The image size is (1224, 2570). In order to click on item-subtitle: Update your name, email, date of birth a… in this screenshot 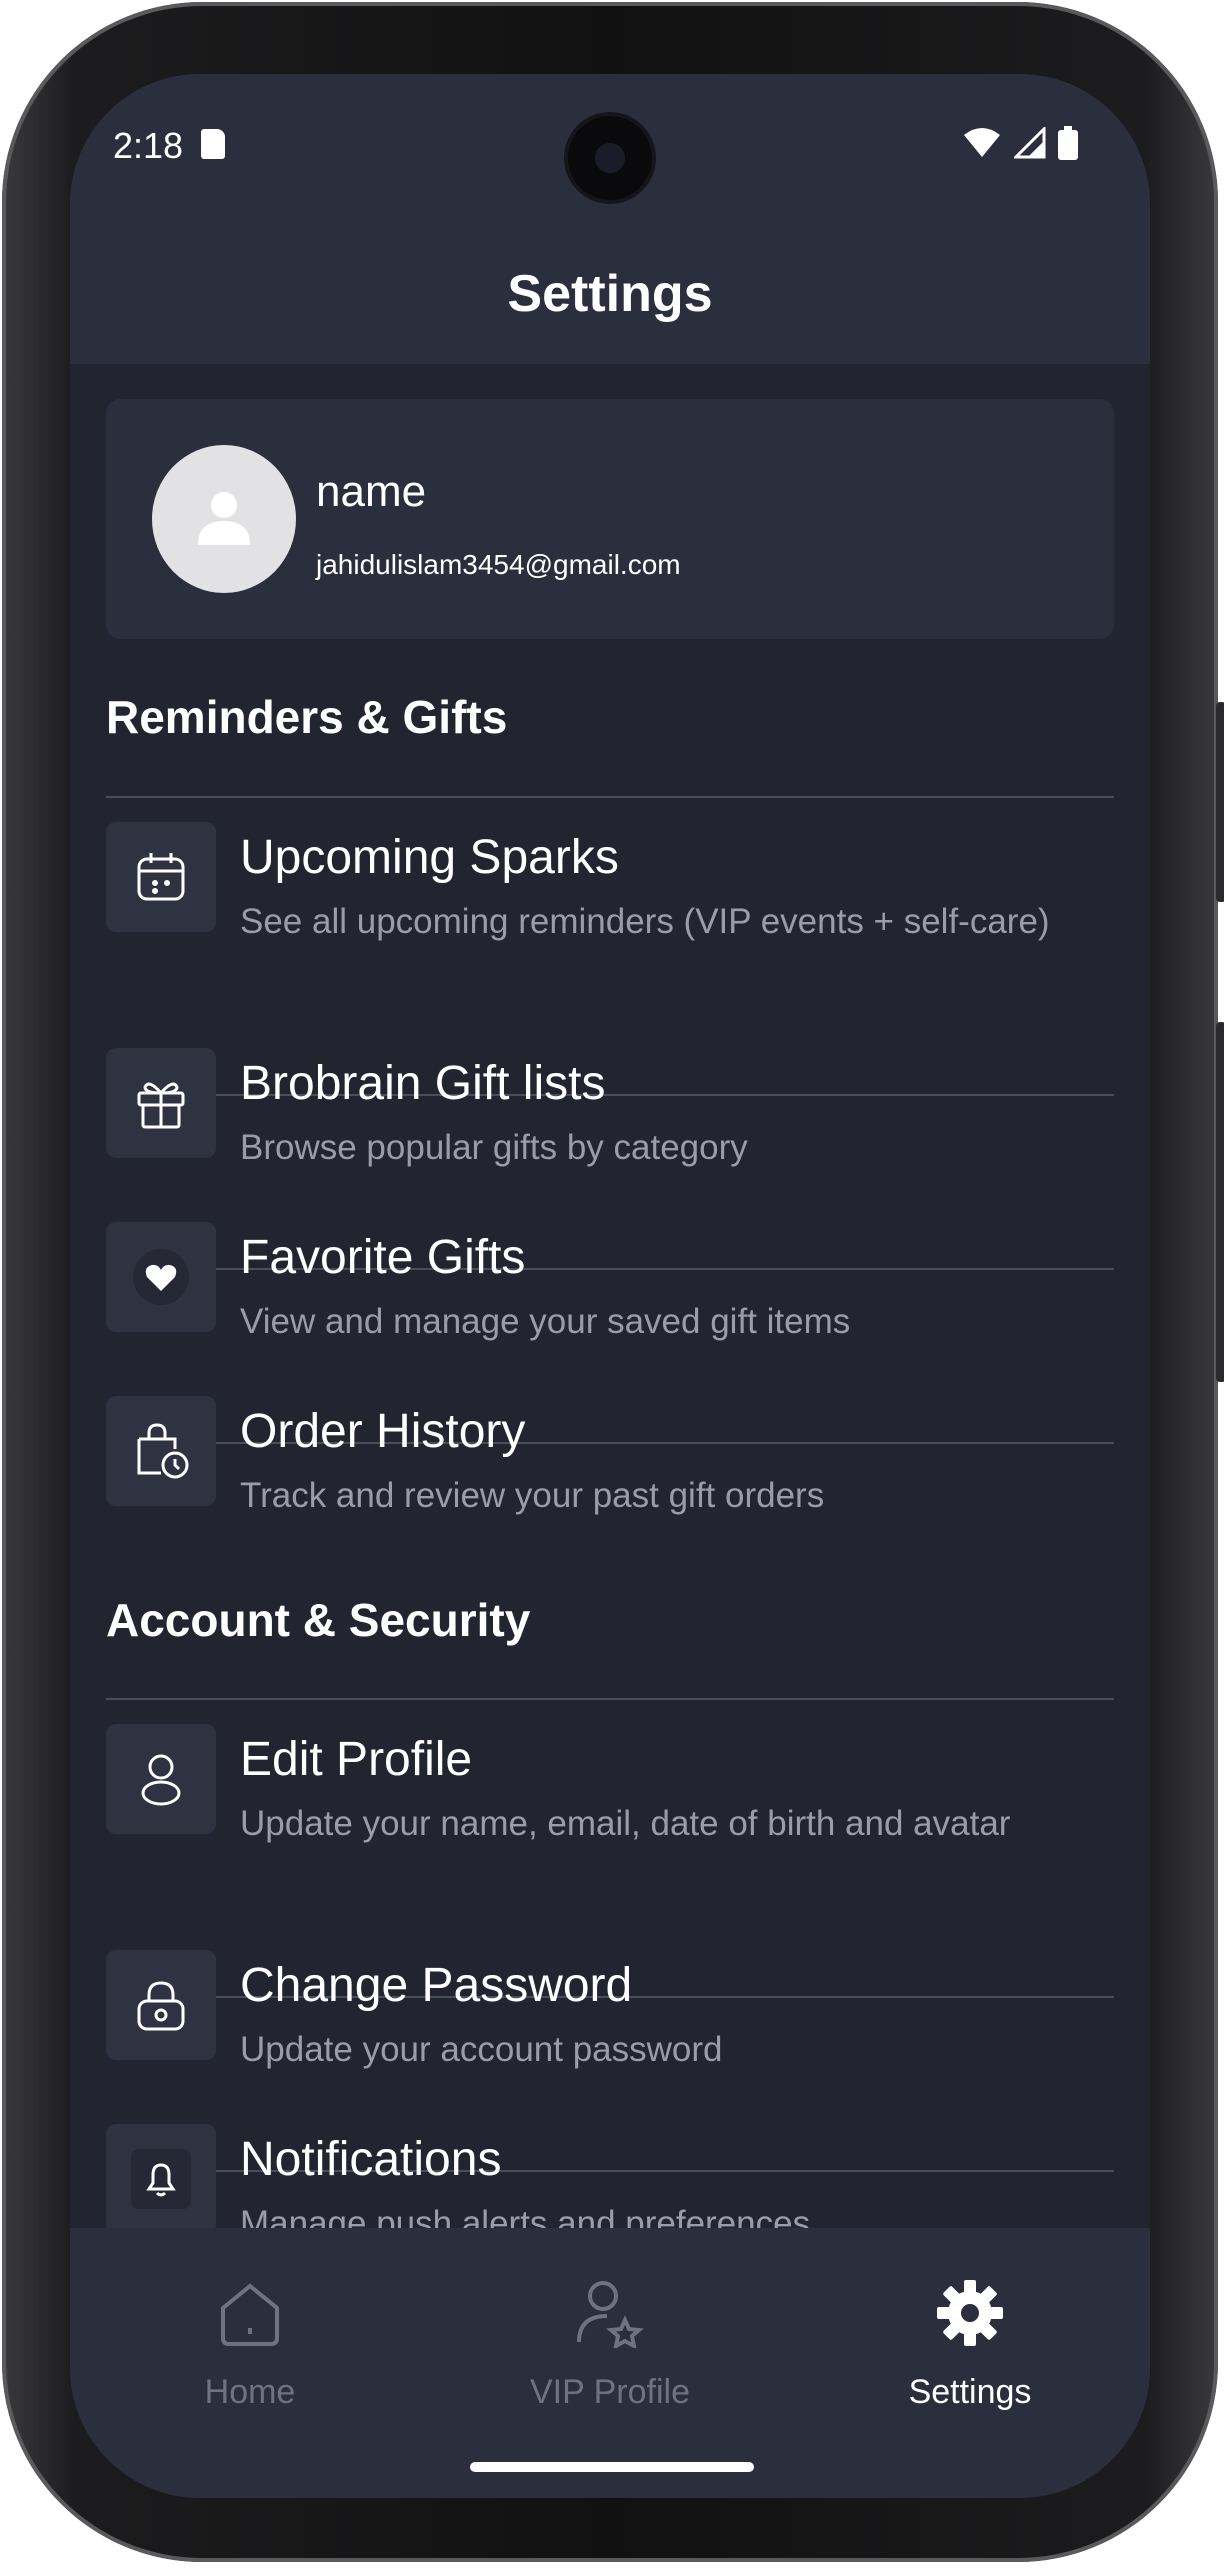, I will do `click(625, 1823)`.